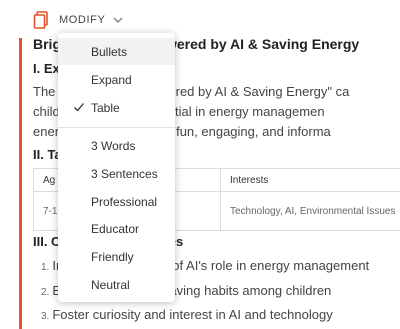 Image resolution: width=400 pixels, height=329 pixels. I want to click on table-cell-interests: Technology, AI, Environmental Issues, so click(310, 211).